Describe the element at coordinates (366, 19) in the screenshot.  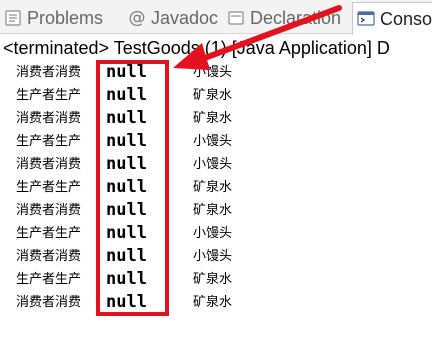
I see `console-icon` at that location.